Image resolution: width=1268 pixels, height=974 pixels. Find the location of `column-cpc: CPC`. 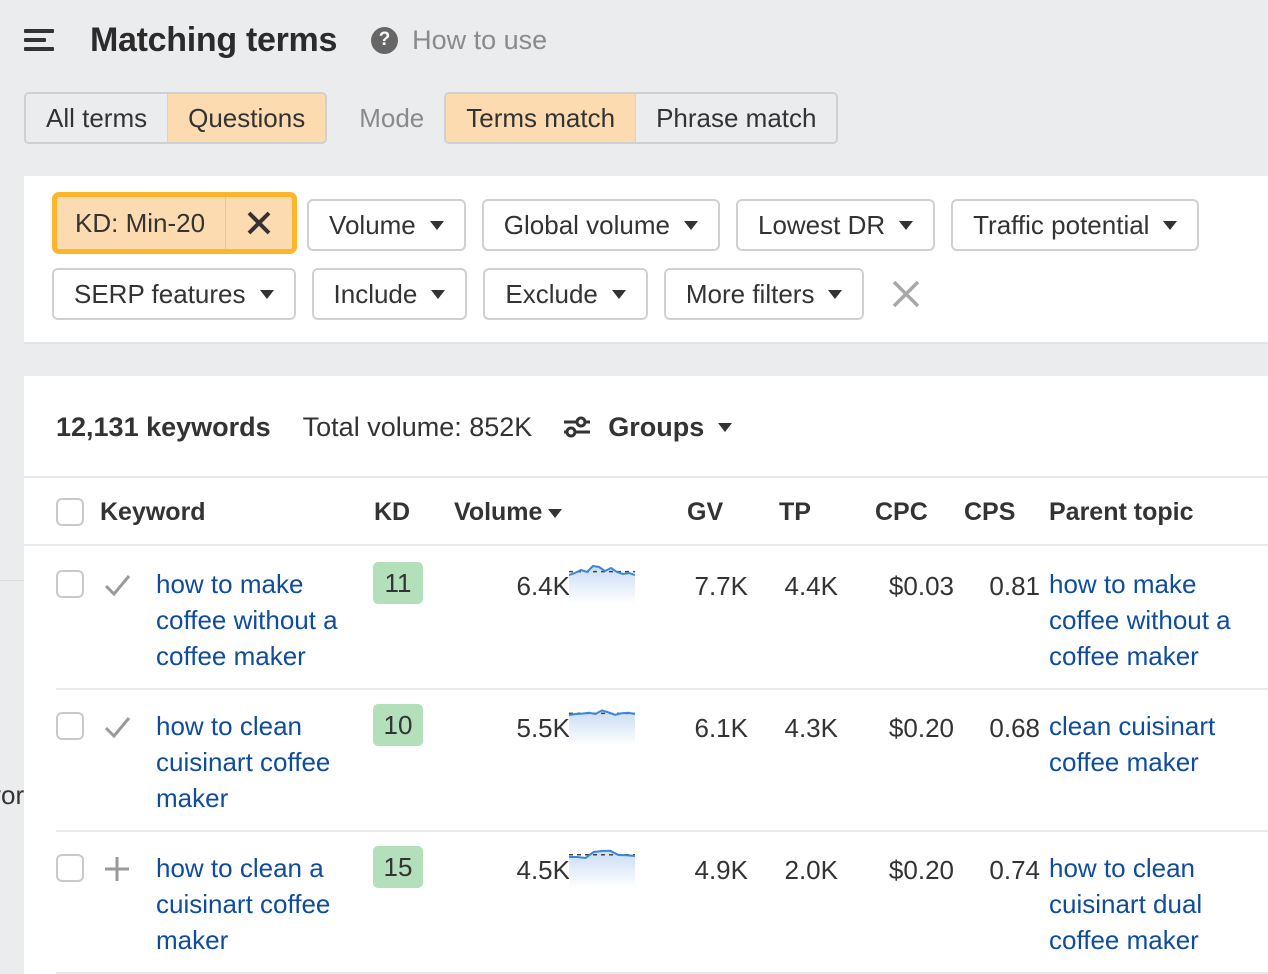

column-cpc: CPC is located at coordinates (901, 512).